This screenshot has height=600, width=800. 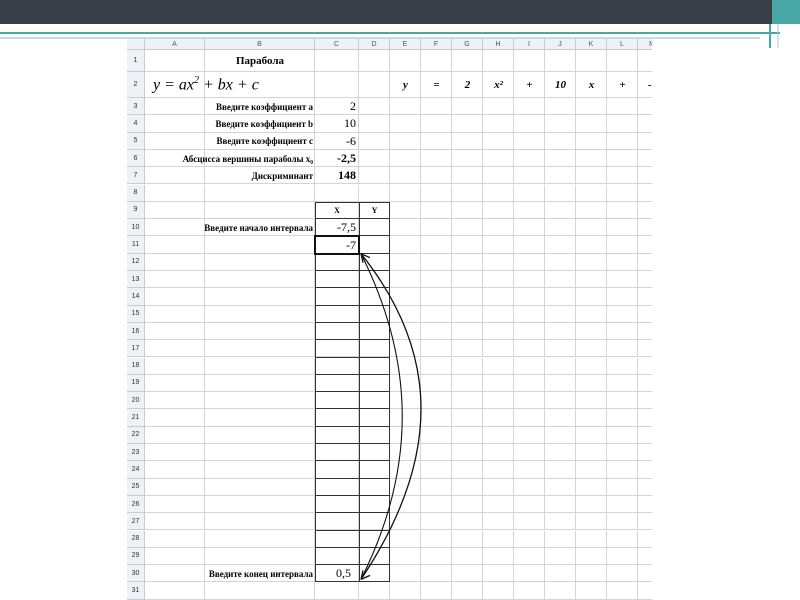 I want to click on column-header-a: A, so click(x=175, y=44).